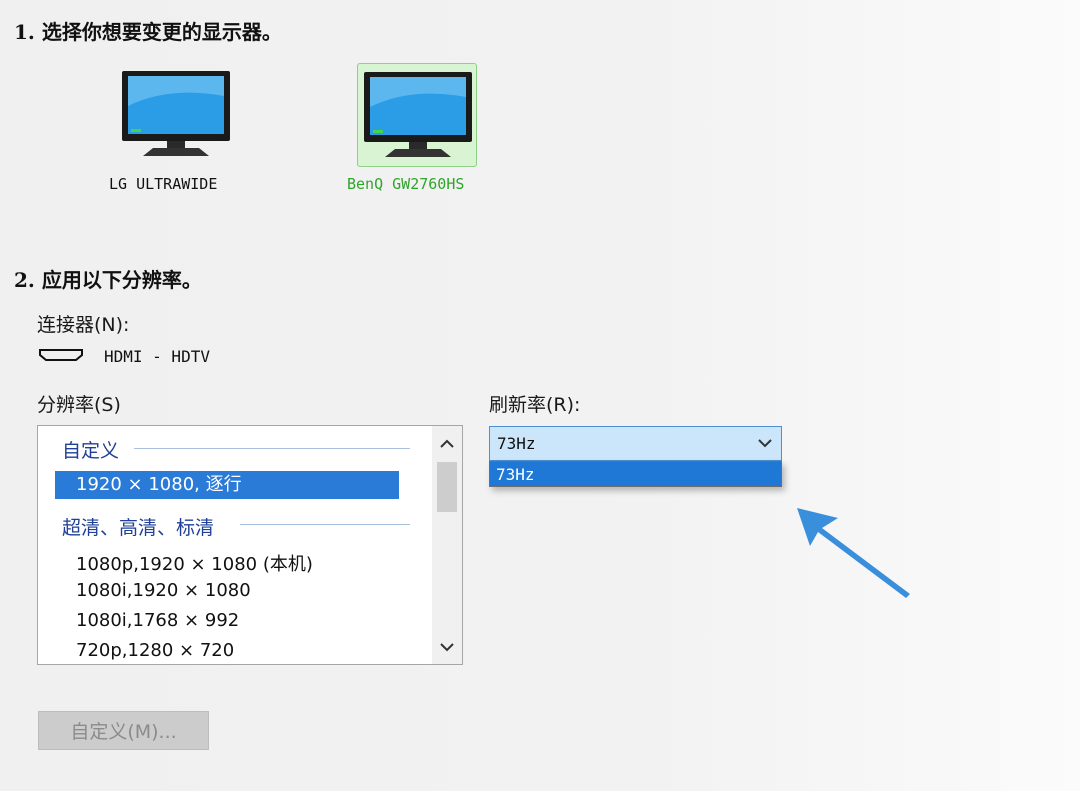 The height and width of the screenshot is (791, 1080). Describe the element at coordinates (83, 325) in the screenshot. I see `connector-label: 连接器(N):` at that location.